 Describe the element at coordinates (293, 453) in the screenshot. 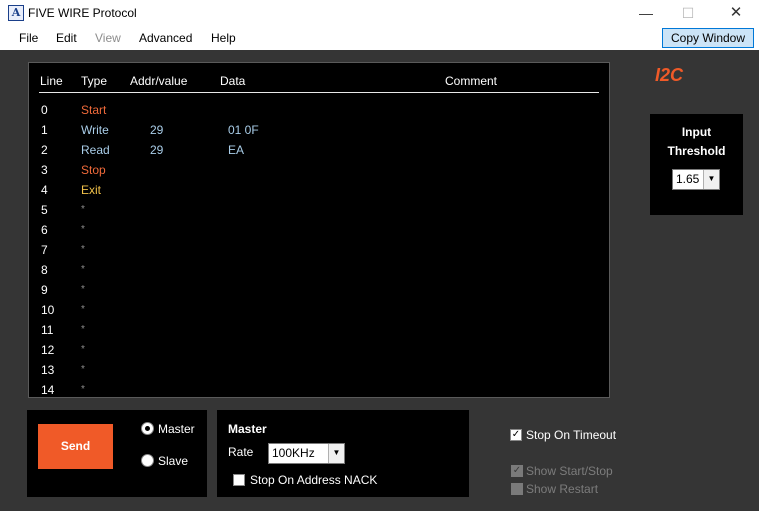

I see `rate-value: 100KHz` at that location.